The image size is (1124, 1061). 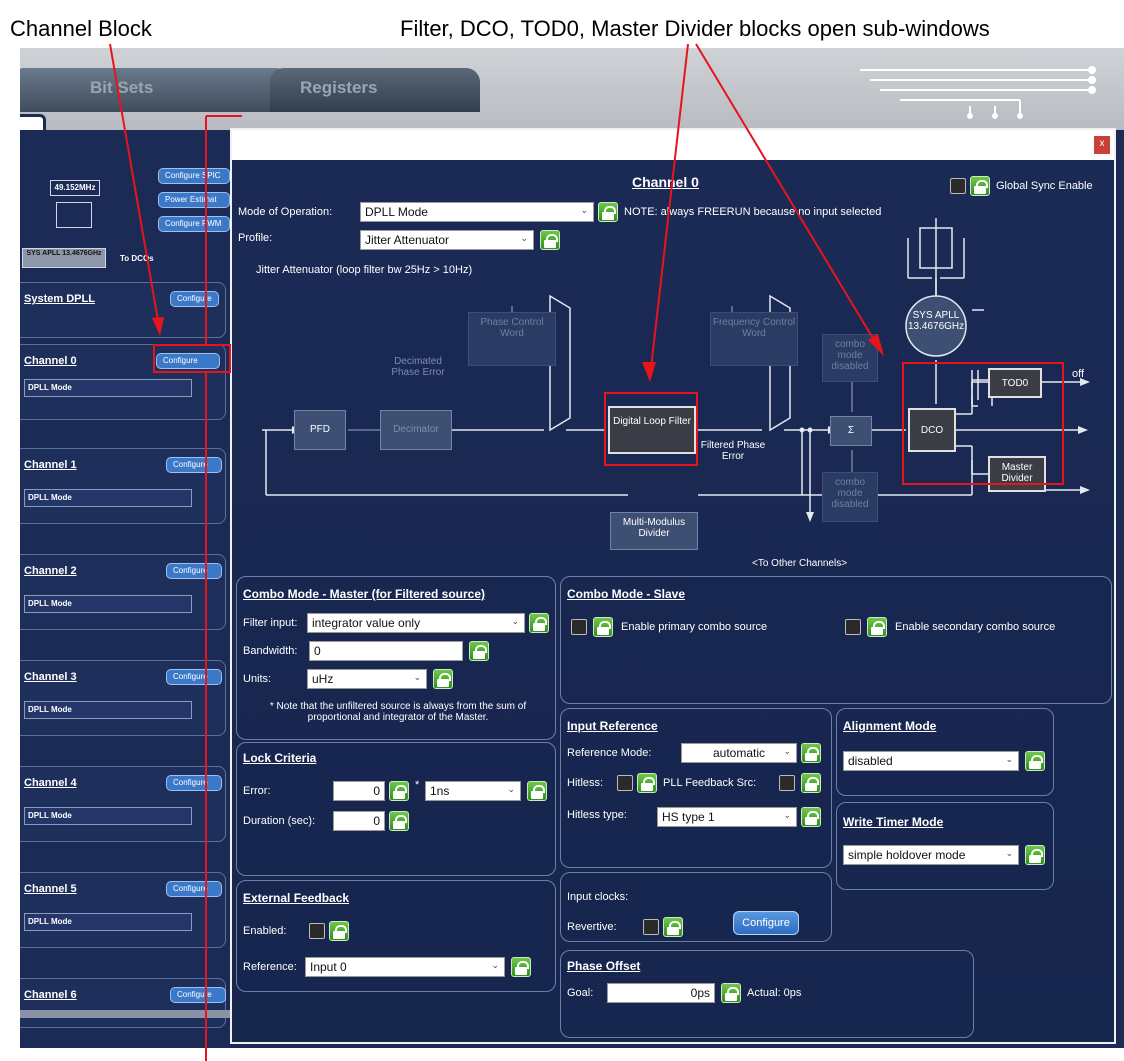 I want to click on pll-feedback-checkbox, so click(x=787, y=783).